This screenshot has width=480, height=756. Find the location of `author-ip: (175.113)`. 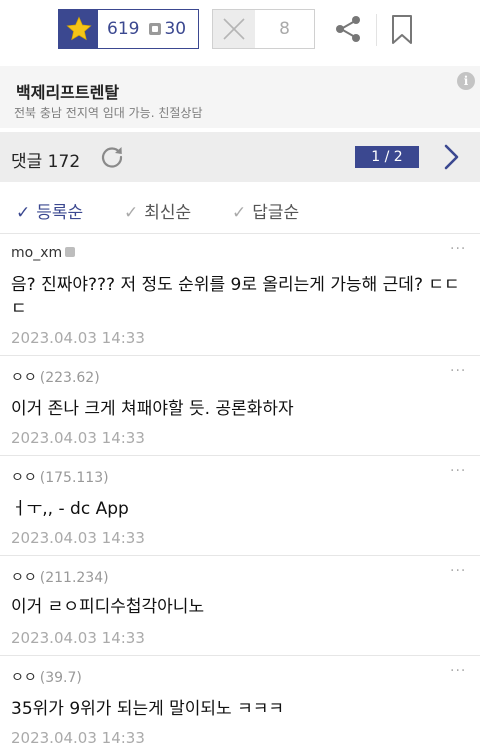

author-ip: (175.113) is located at coordinates (74, 478).